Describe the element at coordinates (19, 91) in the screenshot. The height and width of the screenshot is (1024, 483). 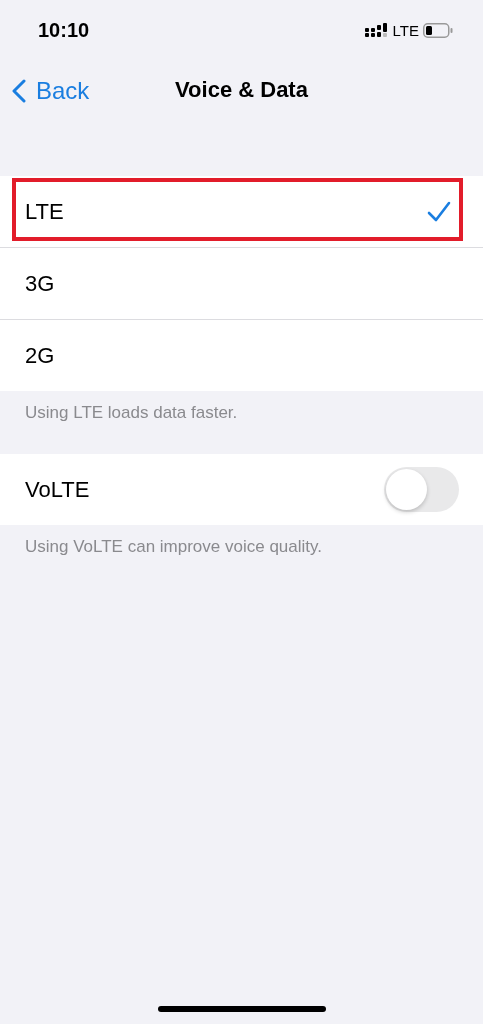
I see `chevron-icon` at that location.